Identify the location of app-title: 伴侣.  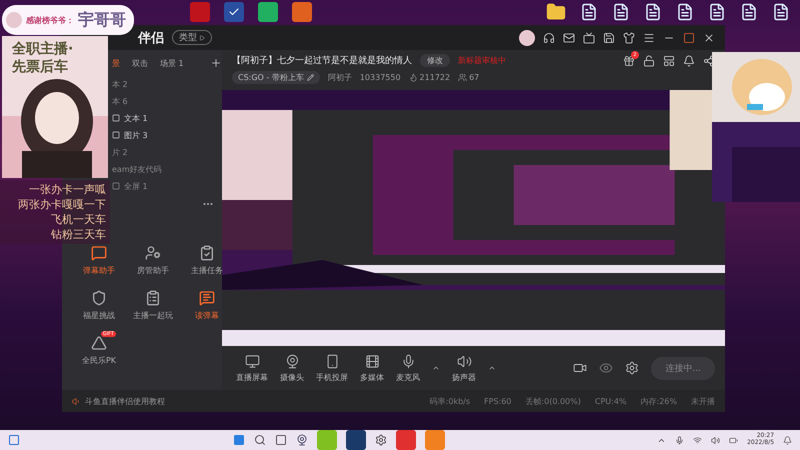
(151, 38).